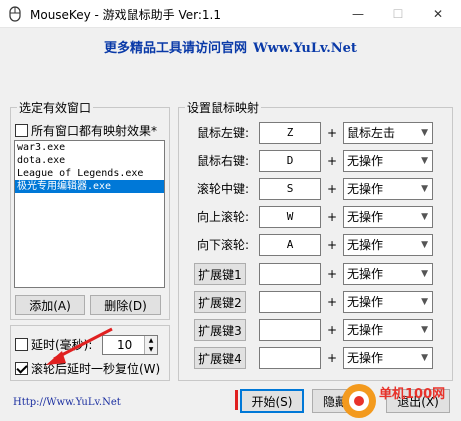  I want to click on red-marker, so click(236, 400).